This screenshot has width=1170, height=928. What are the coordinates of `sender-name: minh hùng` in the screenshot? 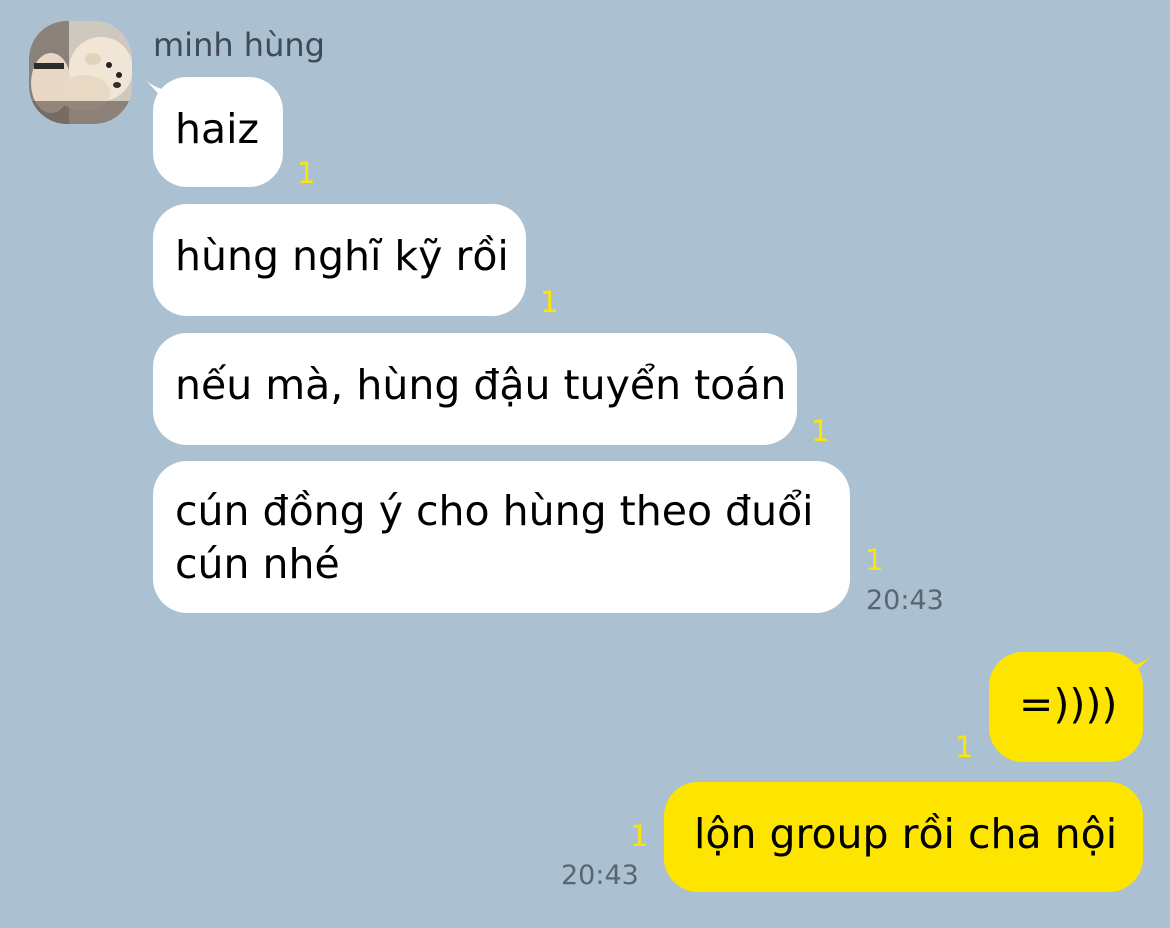 It's located at (239, 45).